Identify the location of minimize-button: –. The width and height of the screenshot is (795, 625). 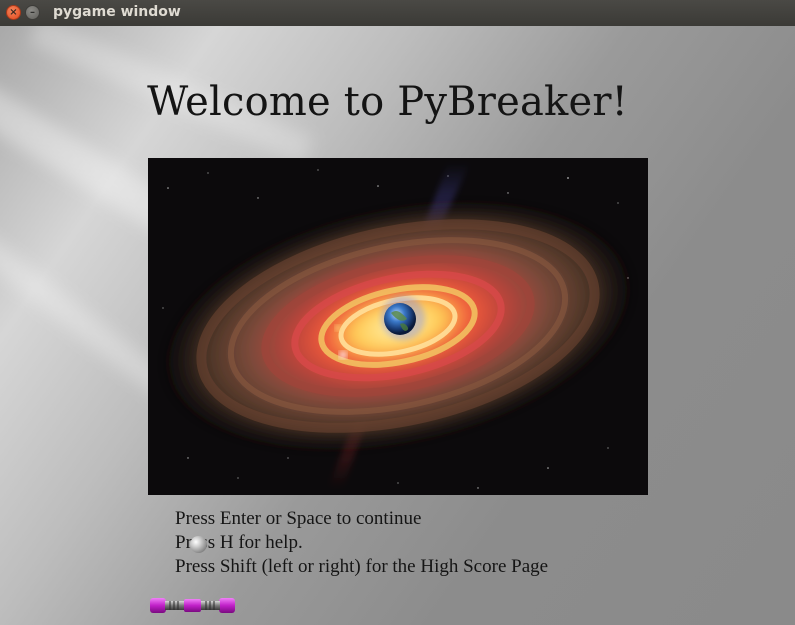
(32, 12).